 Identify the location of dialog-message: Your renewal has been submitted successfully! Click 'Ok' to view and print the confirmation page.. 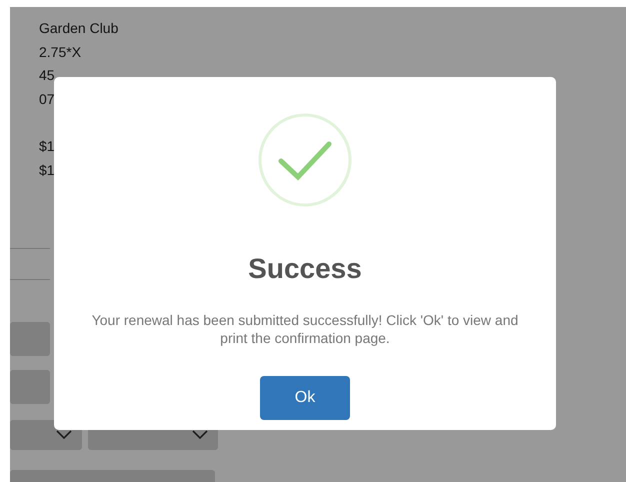
(305, 329).